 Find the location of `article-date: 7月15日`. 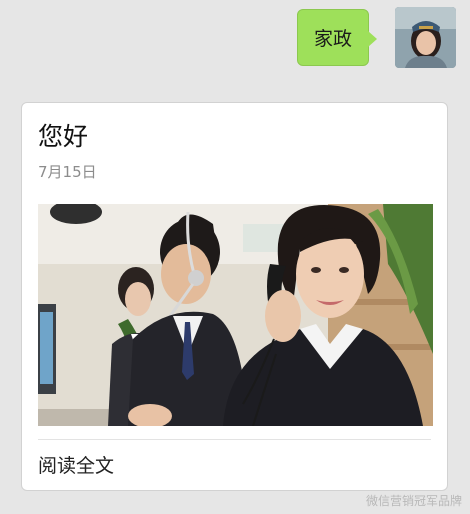

article-date: 7月15日 is located at coordinates (67, 172).